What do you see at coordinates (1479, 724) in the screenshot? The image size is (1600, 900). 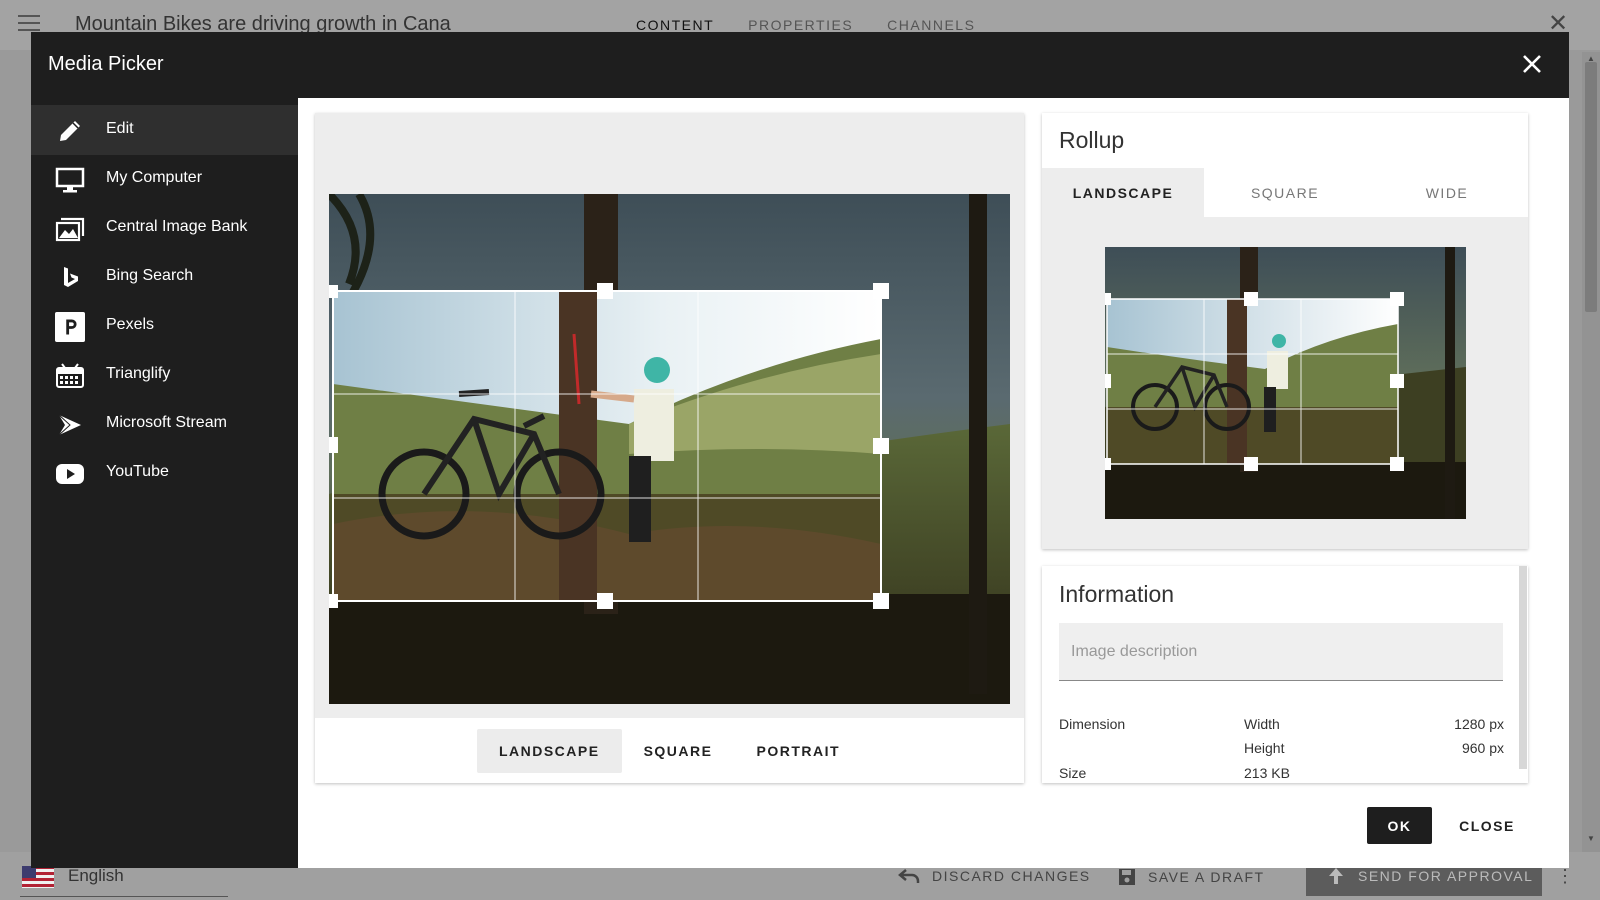 I see `width-value: 1280 px` at bounding box center [1479, 724].